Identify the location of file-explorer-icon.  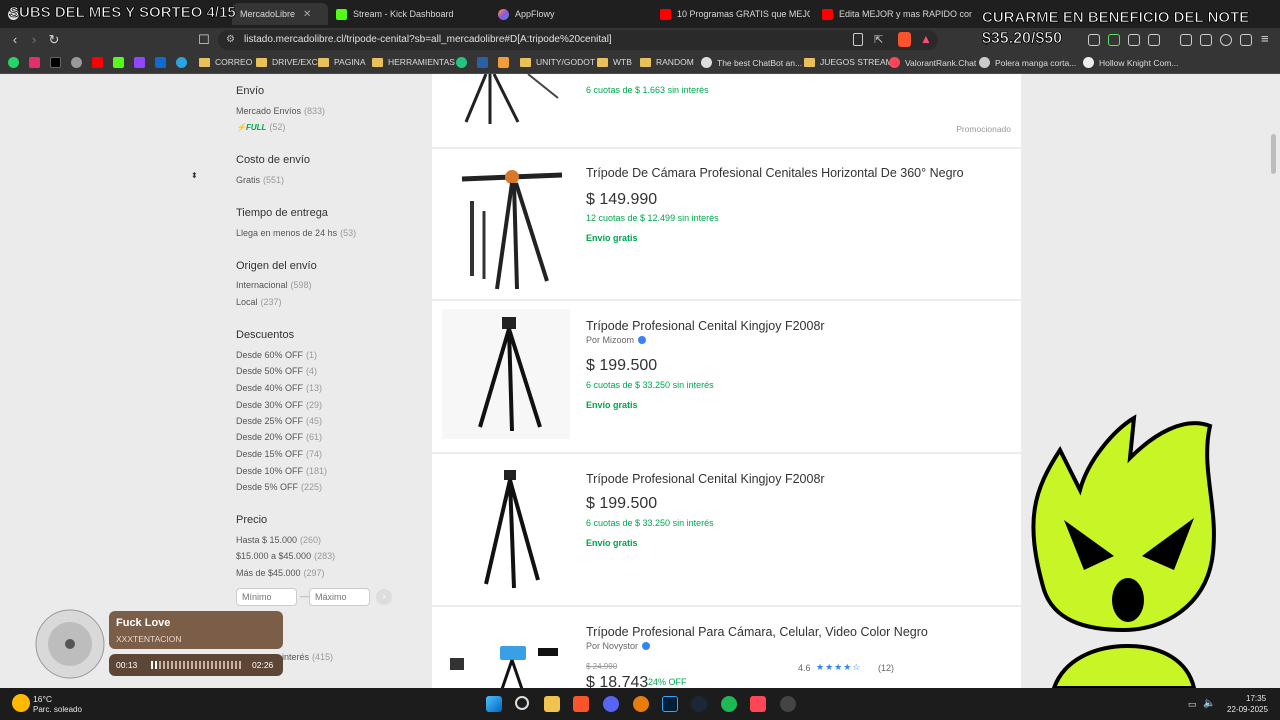
(552, 704).